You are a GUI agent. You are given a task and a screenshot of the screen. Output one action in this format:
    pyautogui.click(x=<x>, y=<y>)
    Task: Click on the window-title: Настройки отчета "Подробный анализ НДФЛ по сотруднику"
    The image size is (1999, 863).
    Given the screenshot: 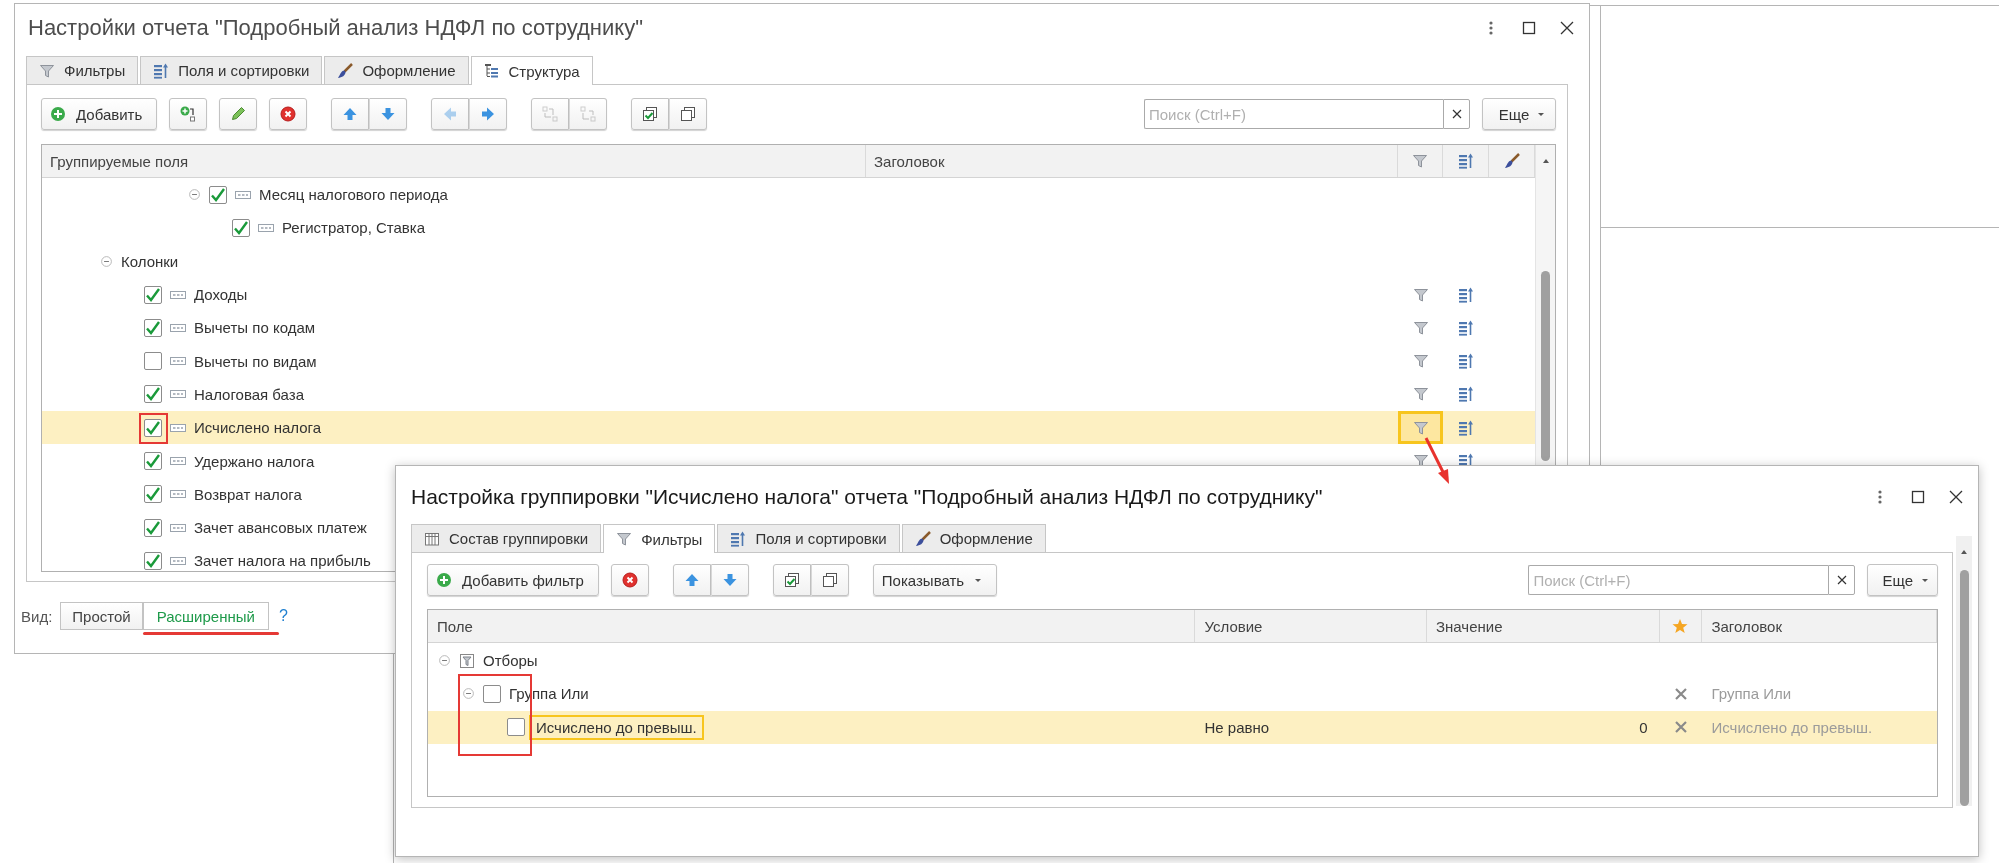 What is the action you would take?
    pyautogui.click(x=336, y=28)
    